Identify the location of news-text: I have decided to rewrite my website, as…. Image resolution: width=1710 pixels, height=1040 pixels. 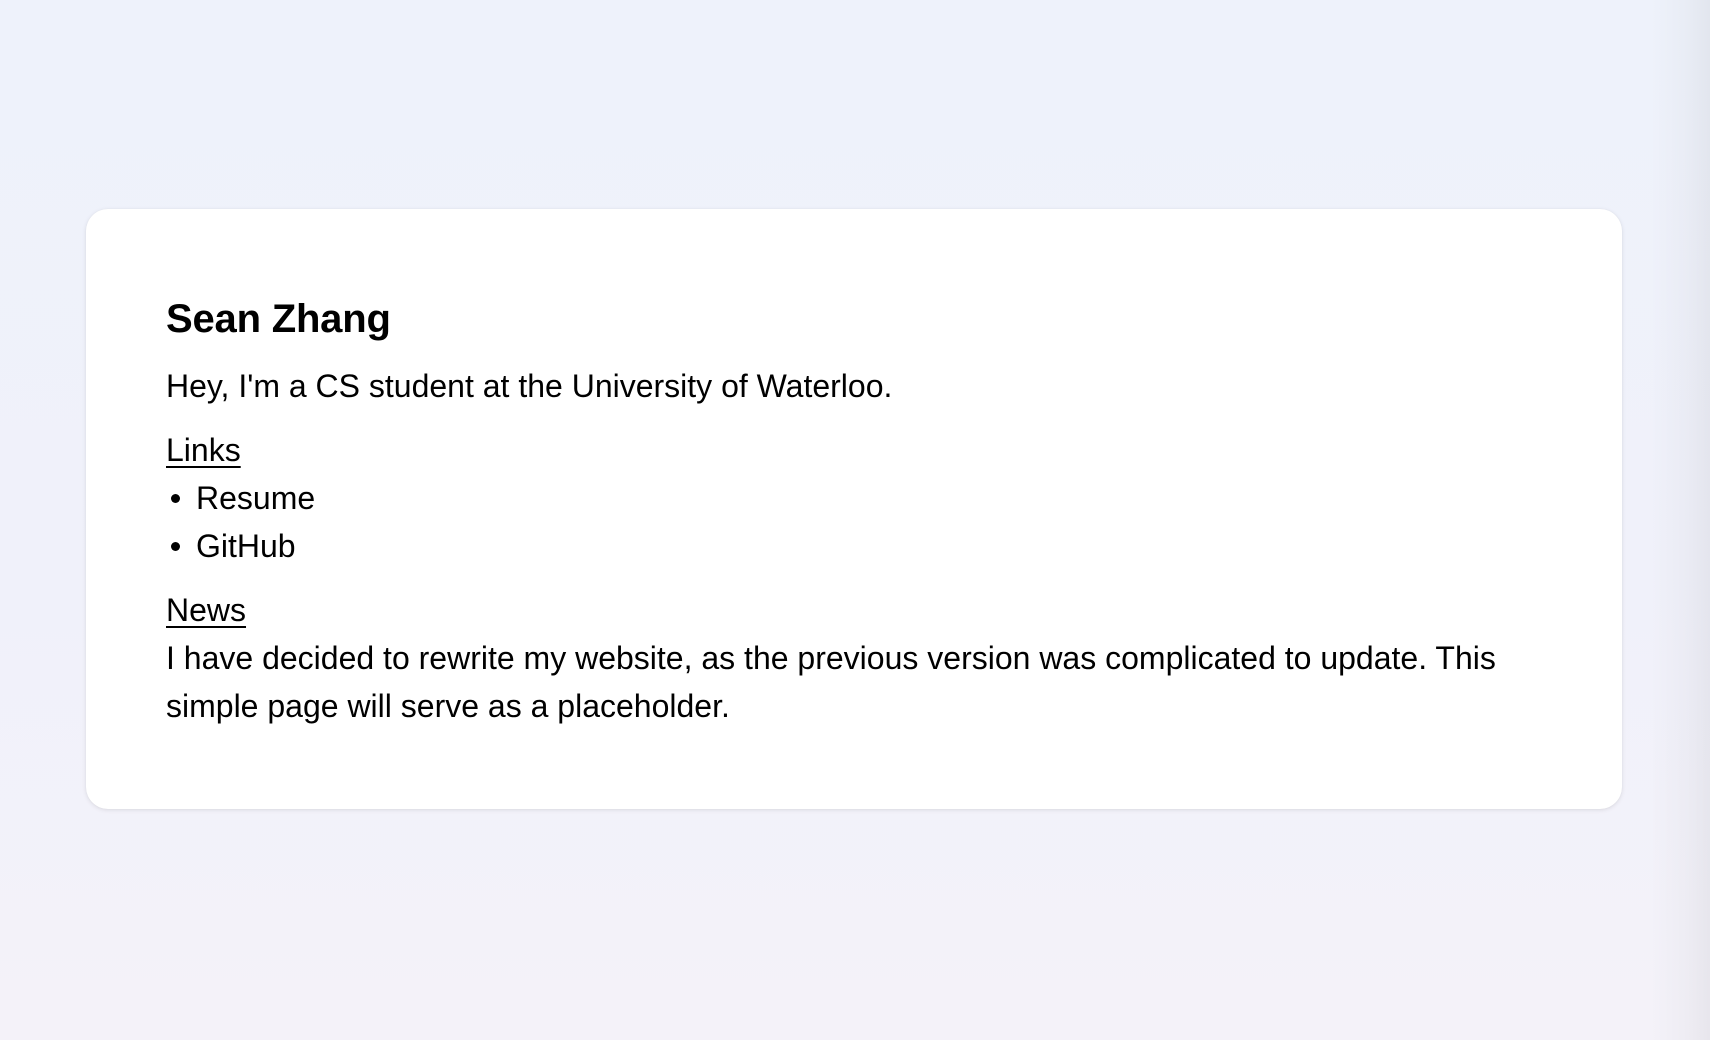
(831, 682).